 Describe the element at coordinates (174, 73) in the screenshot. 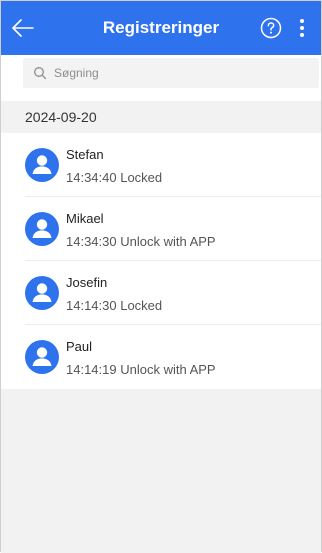

I see `search-input` at that location.